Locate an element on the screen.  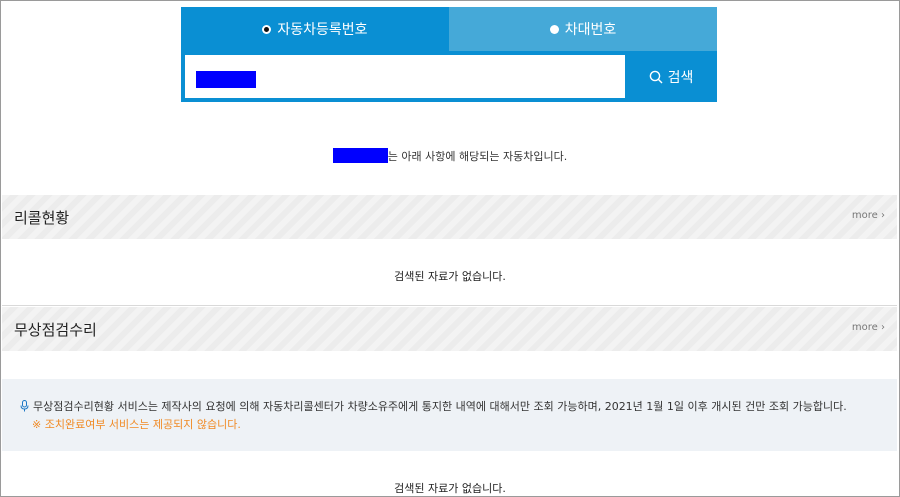
search-button: 검색 is located at coordinates (671, 76).